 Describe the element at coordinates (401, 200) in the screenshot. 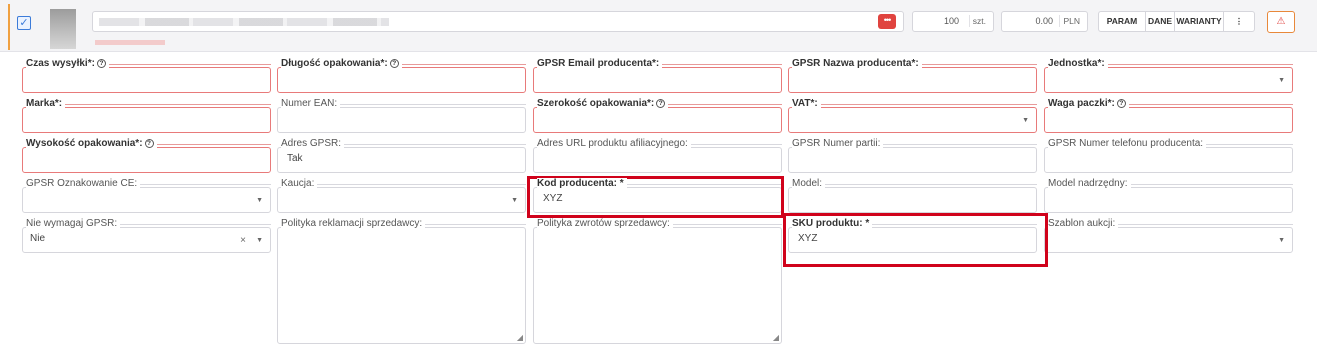

I see `kaucja-select` at that location.